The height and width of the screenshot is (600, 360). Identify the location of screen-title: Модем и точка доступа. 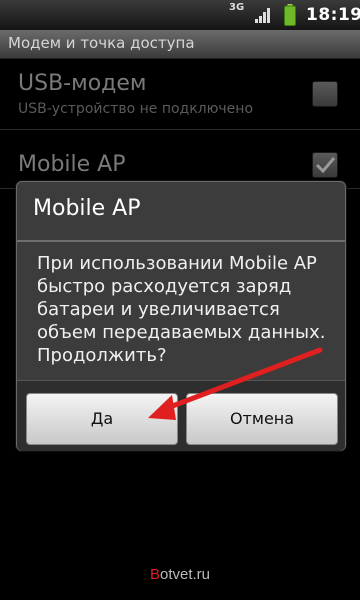
(101, 43).